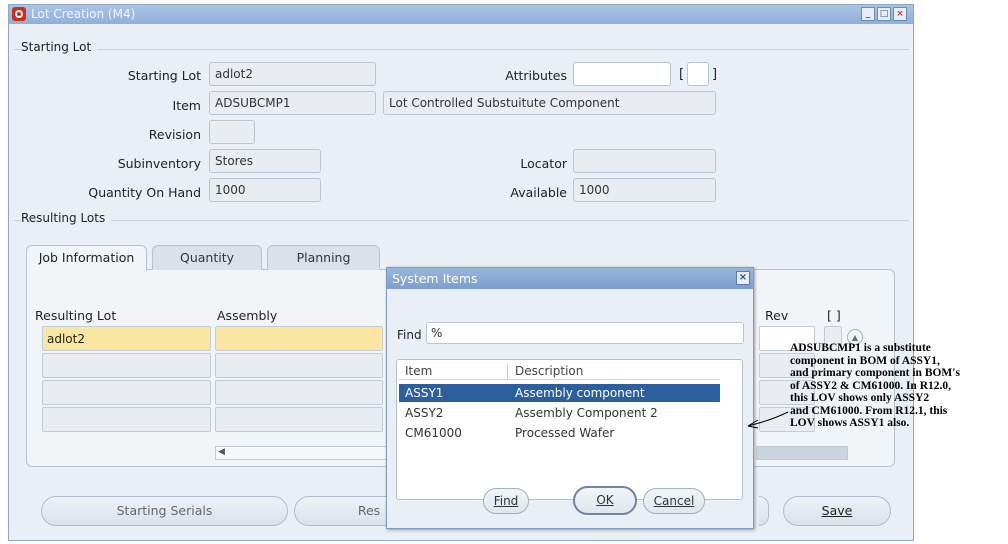 The width and height of the screenshot is (1008, 544). Describe the element at coordinates (871, 385) in the screenshot. I see `annotation-line: of ASSY2 & CM61000. In R12.0,` at that location.